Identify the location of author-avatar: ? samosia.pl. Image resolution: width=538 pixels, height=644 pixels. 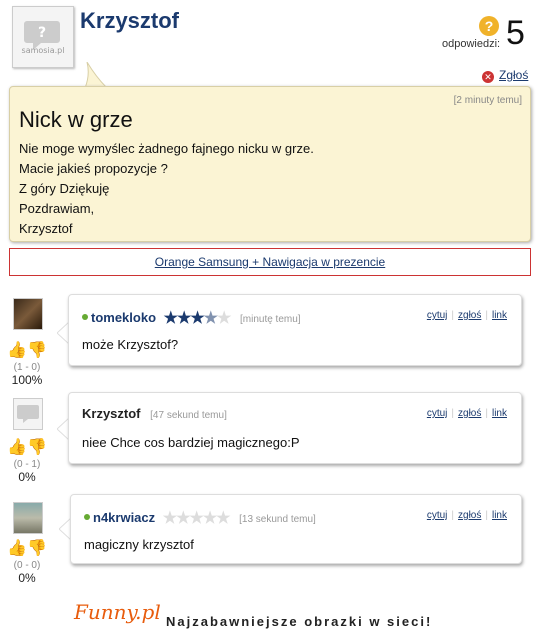
(43, 37).